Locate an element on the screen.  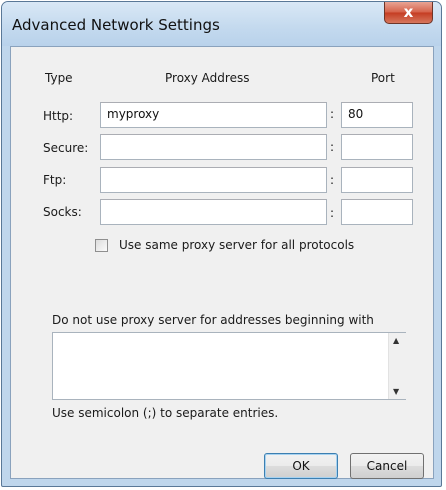
title-bar: Advanced Network Settings x is located at coordinates (221, 24).